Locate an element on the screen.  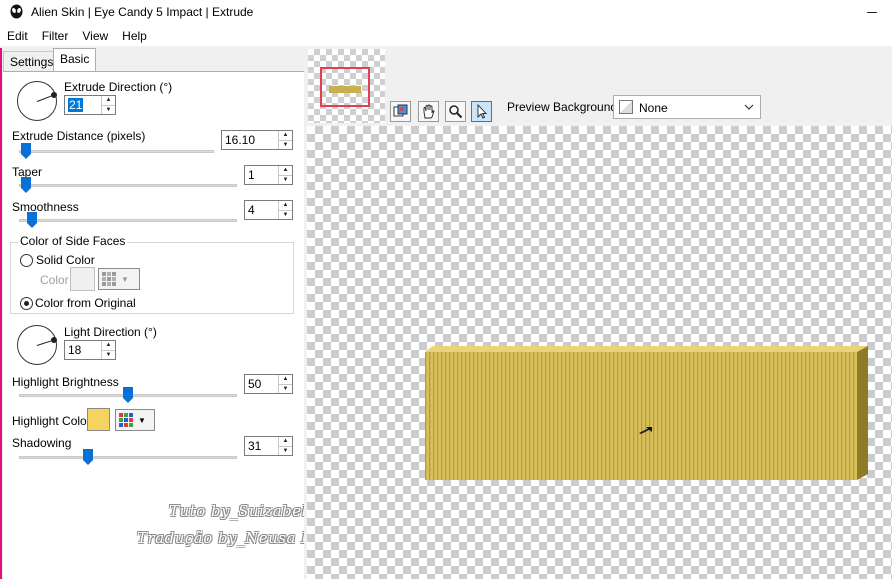
menu-help: Help is located at coordinates (134, 36).